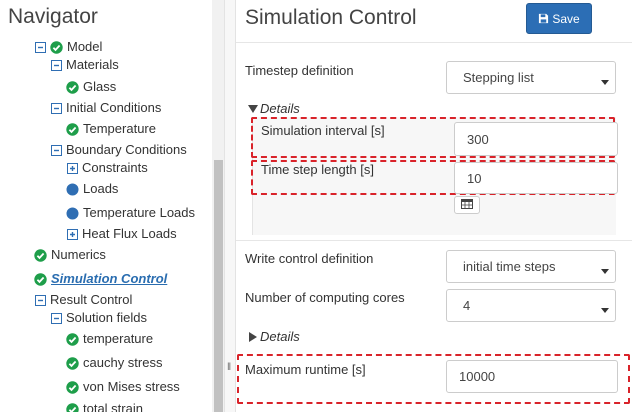 The height and width of the screenshot is (412, 632). I want to click on tree-item-model: Model, so click(68, 47).